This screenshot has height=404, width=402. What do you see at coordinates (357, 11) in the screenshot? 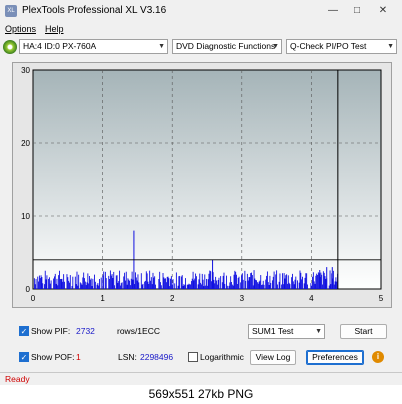
I see `maximize-button: □` at bounding box center [357, 11].